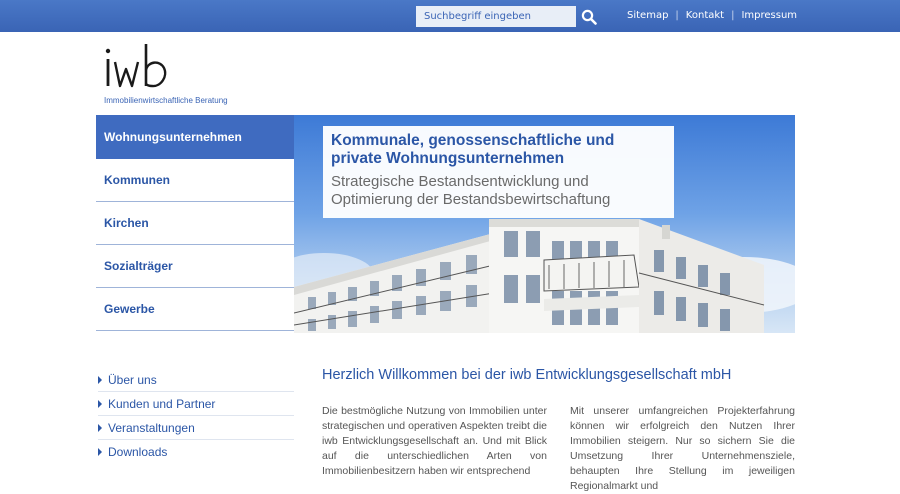  What do you see at coordinates (136, 66) in the screenshot?
I see `iwb-logo-mark` at bounding box center [136, 66].